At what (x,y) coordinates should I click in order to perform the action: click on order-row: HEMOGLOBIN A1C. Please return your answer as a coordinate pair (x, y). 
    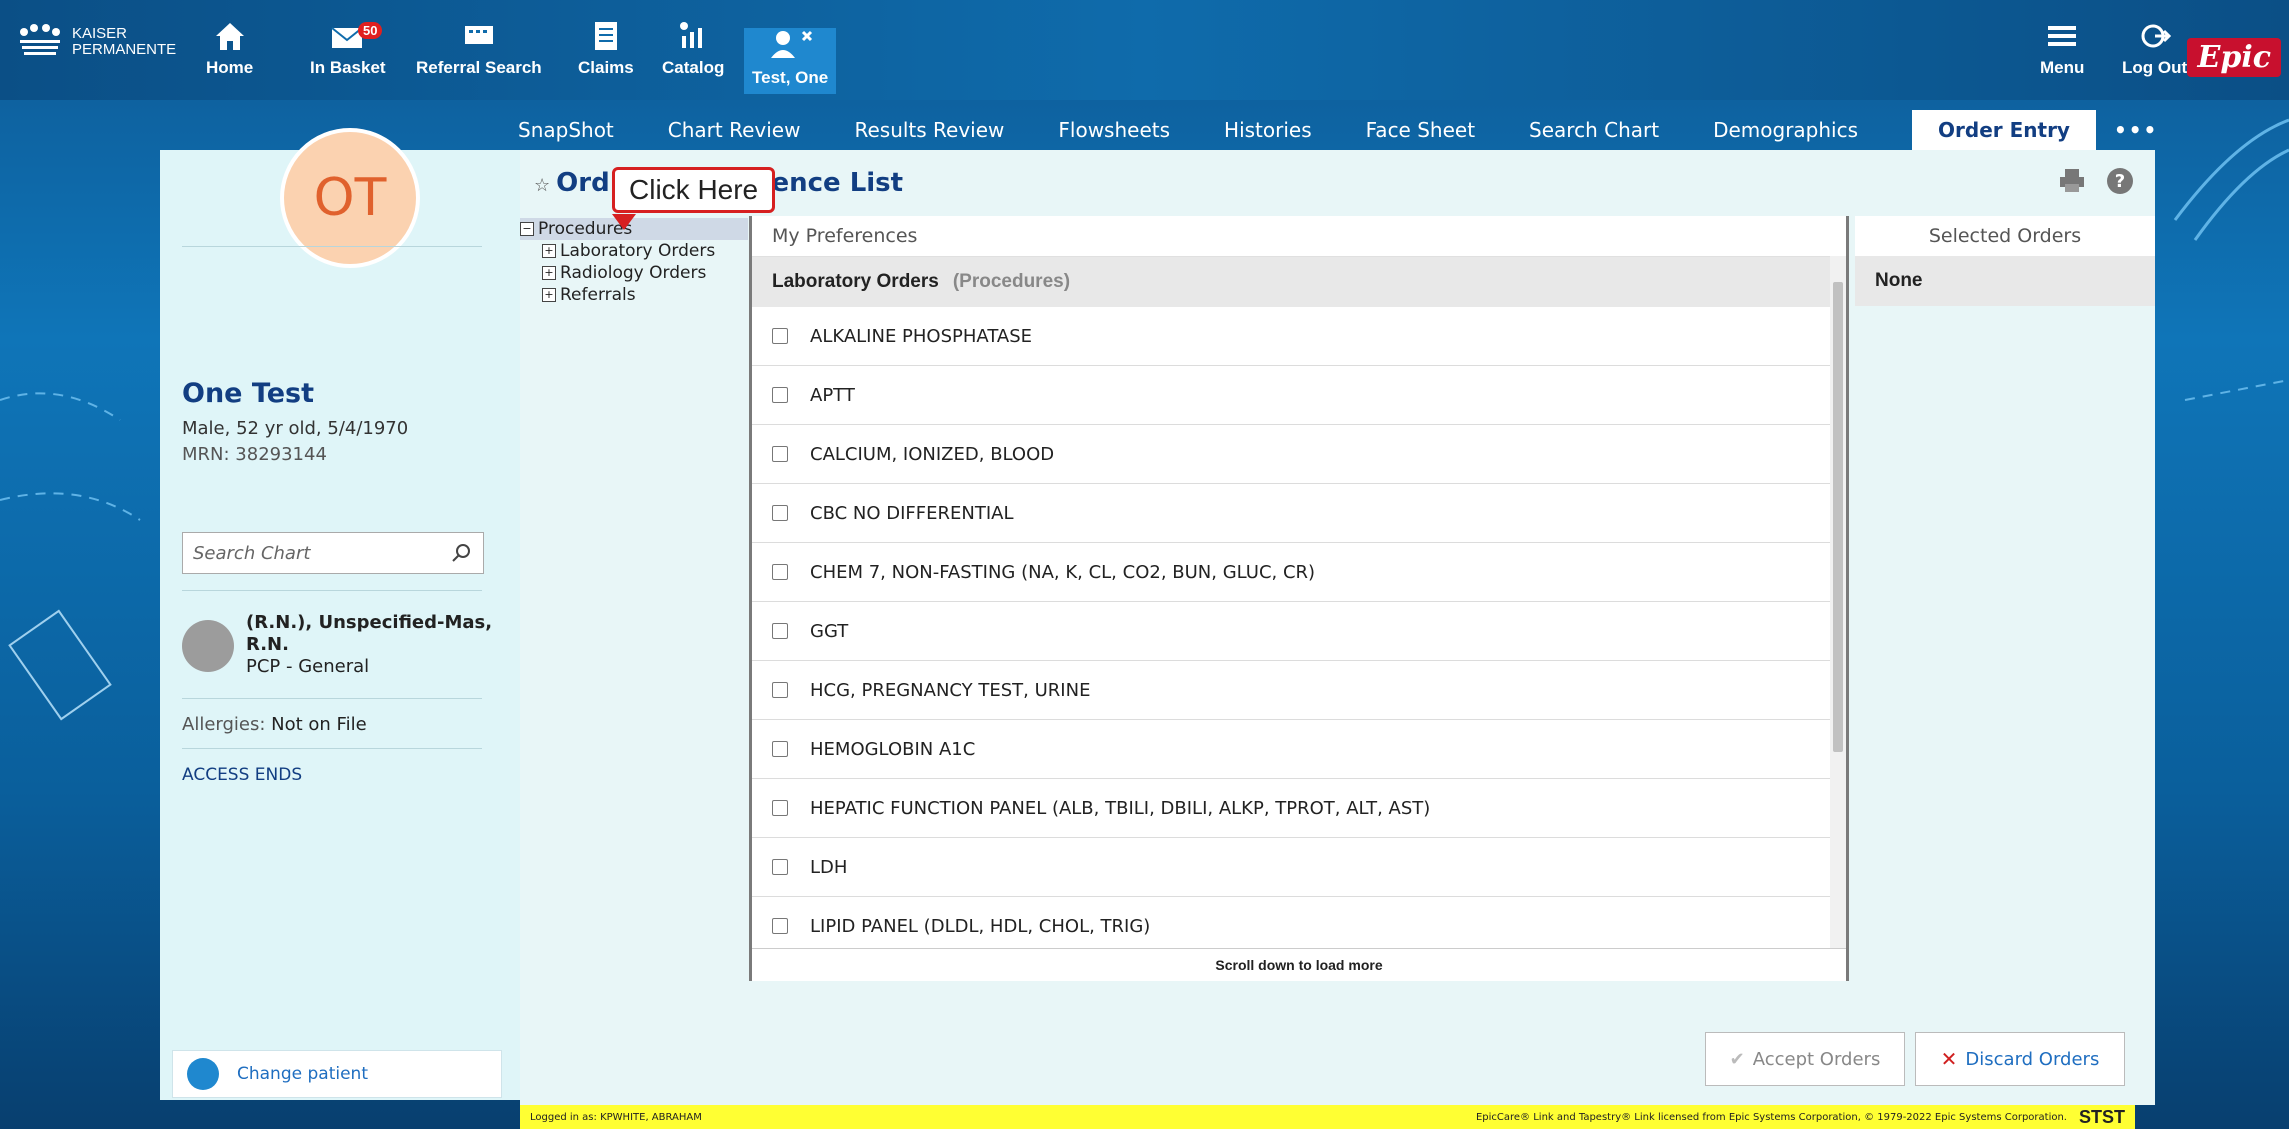
    Looking at the image, I should click on (1299, 749).